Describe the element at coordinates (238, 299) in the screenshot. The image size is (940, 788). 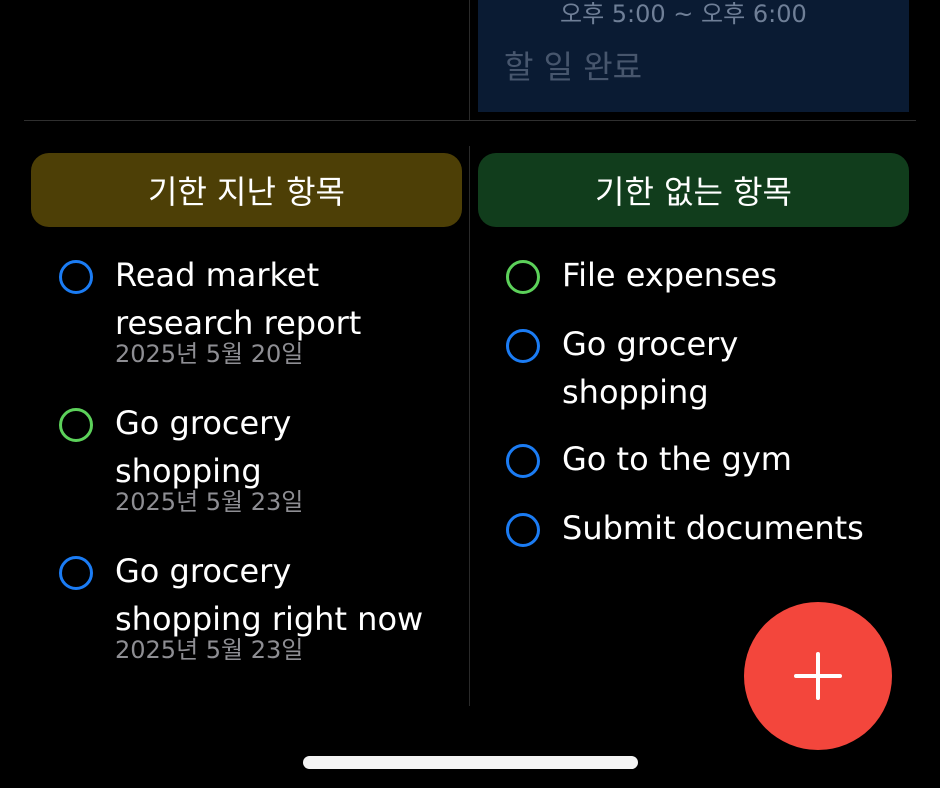
I see `task-title: Read market research report` at that location.